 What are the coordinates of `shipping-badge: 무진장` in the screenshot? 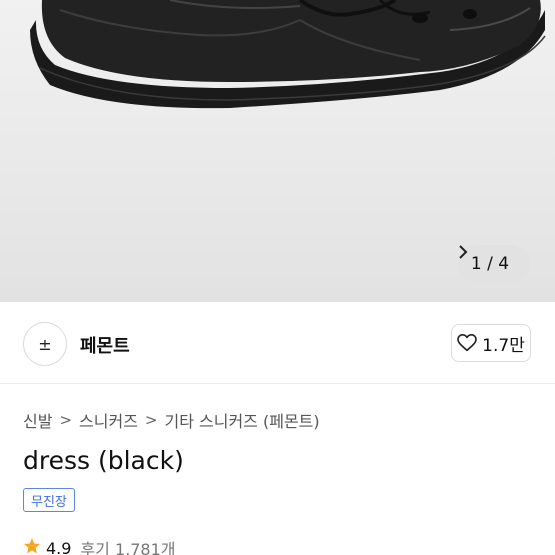 It's located at (49, 500).